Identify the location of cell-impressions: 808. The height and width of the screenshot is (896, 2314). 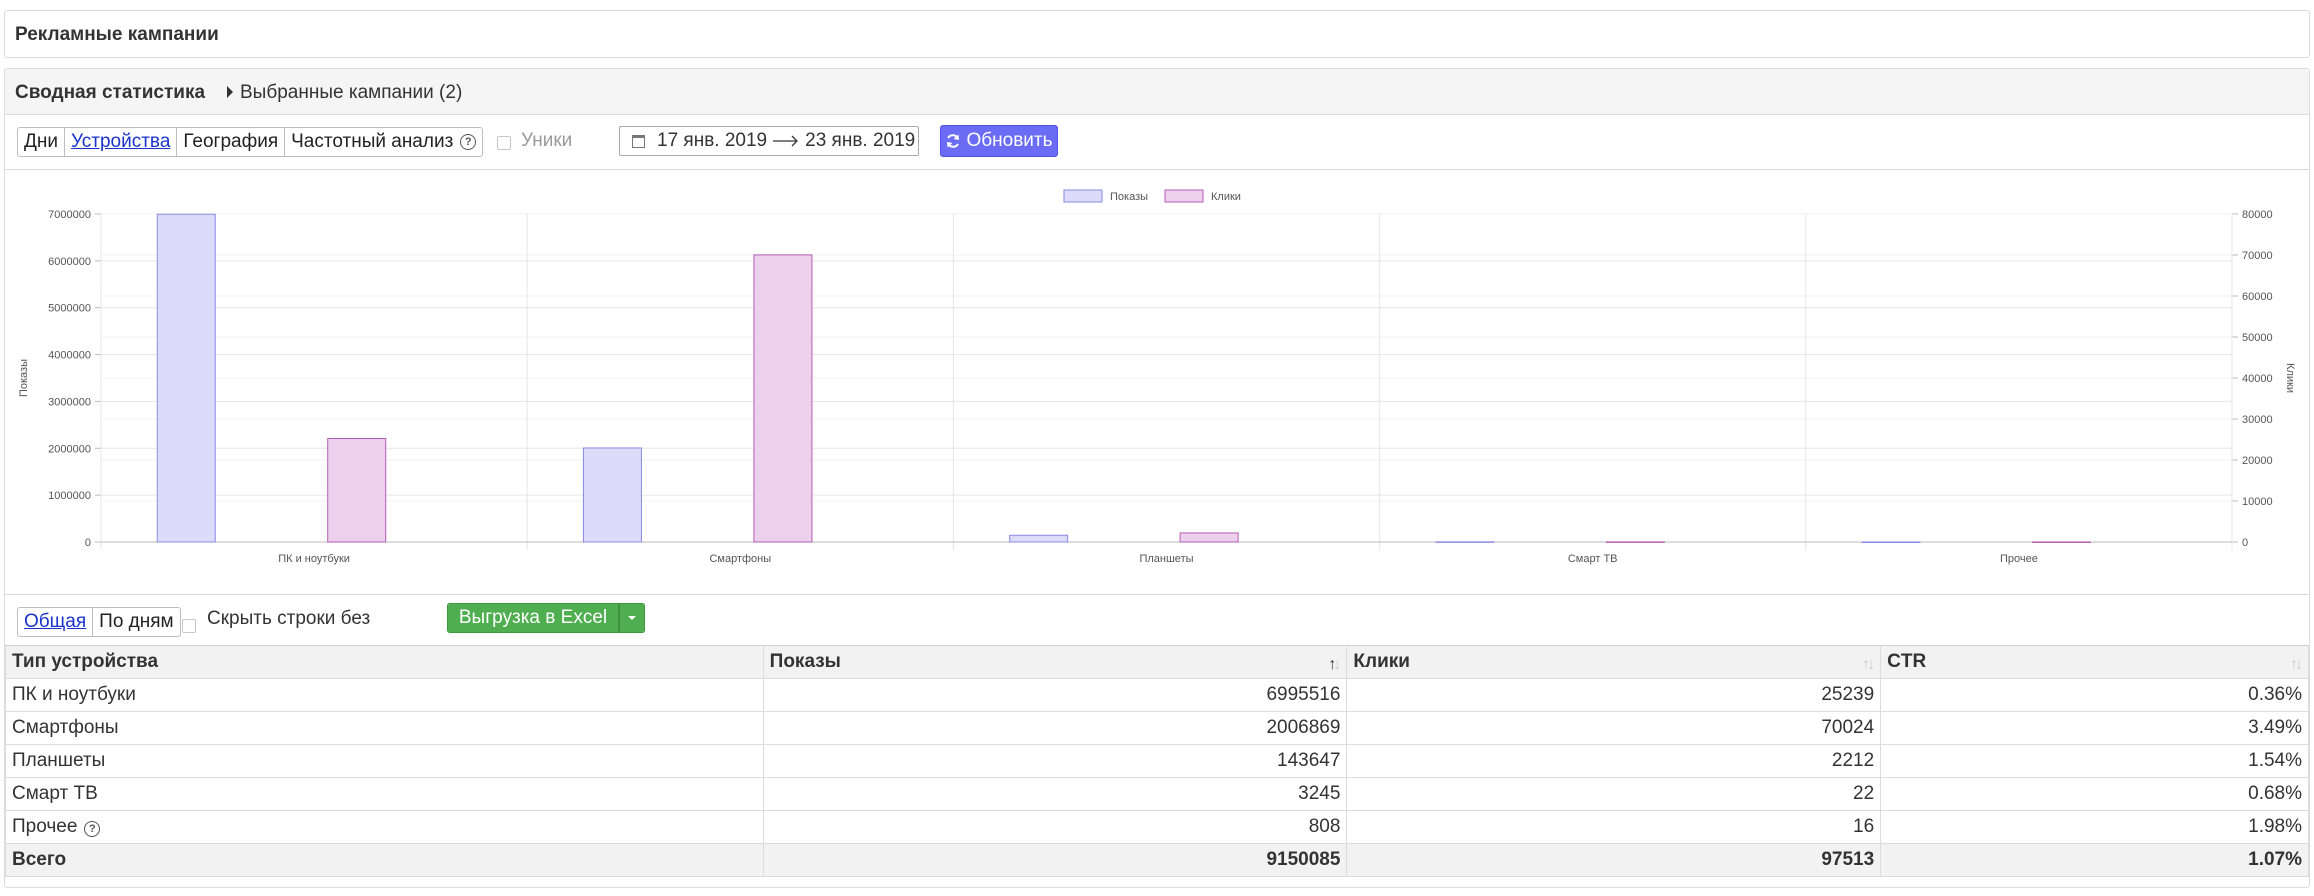
(1055, 827).